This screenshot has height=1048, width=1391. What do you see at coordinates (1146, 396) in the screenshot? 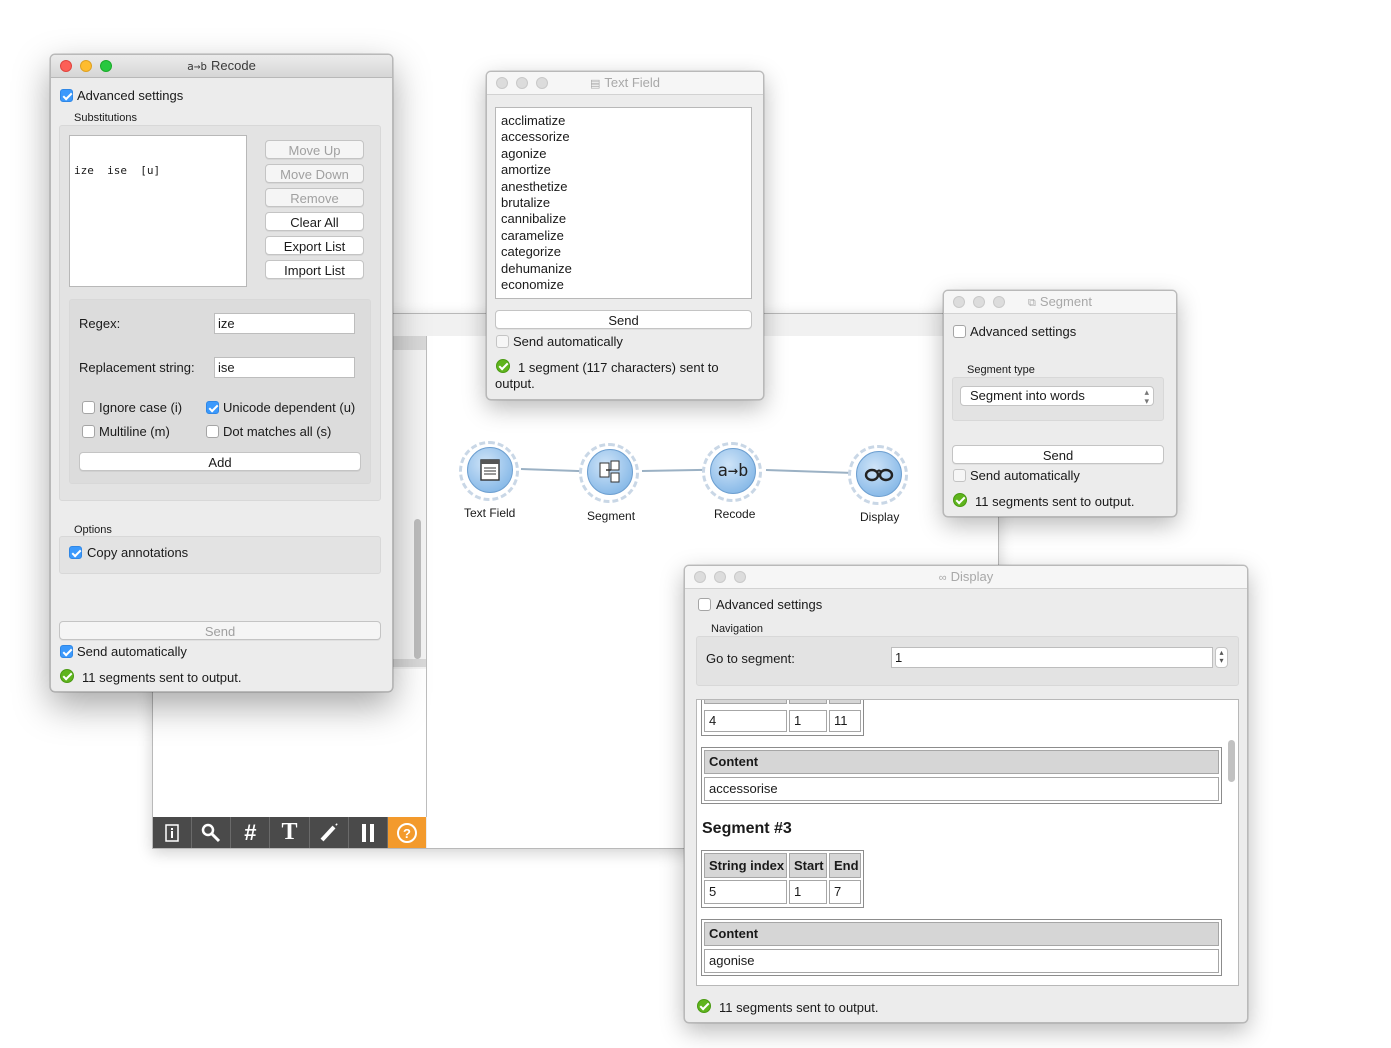
I see `chevron-updown-icon: ▴ ▾` at bounding box center [1146, 396].